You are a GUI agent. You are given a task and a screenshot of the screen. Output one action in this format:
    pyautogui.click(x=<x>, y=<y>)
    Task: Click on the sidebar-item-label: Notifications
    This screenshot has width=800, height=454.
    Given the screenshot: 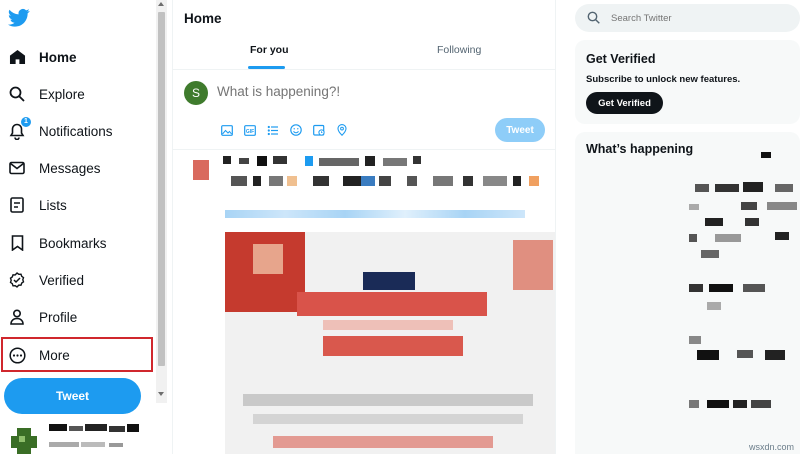 What is the action you would take?
    pyautogui.click(x=76, y=131)
    